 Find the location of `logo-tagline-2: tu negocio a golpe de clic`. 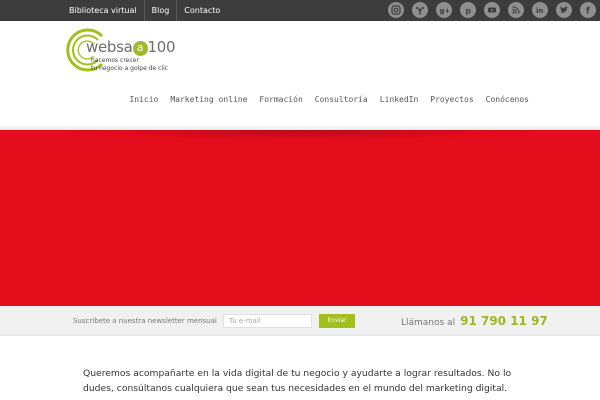

logo-tagline-2: tu negocio a golpe de clic is located at coordinates (130, 68).